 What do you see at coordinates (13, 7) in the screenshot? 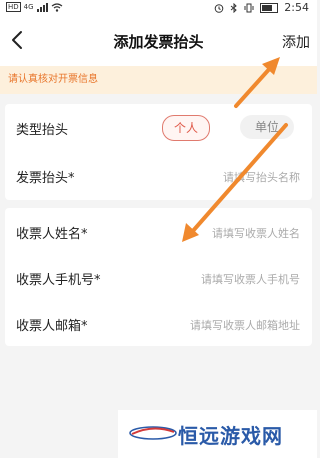
I see `hd-icon: HD` at bounding box center [13, 7].